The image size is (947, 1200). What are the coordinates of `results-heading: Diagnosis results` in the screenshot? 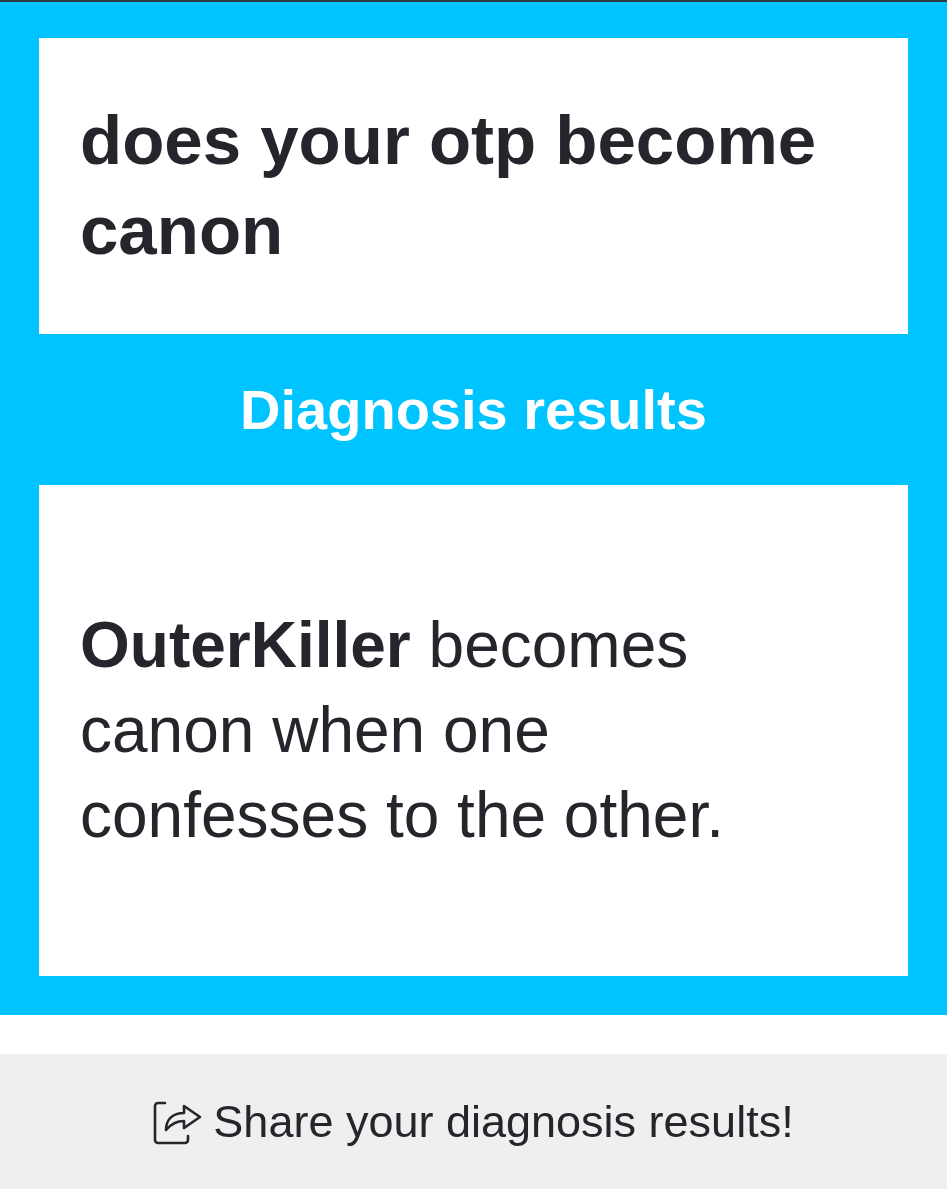 It's located at (473, 409).